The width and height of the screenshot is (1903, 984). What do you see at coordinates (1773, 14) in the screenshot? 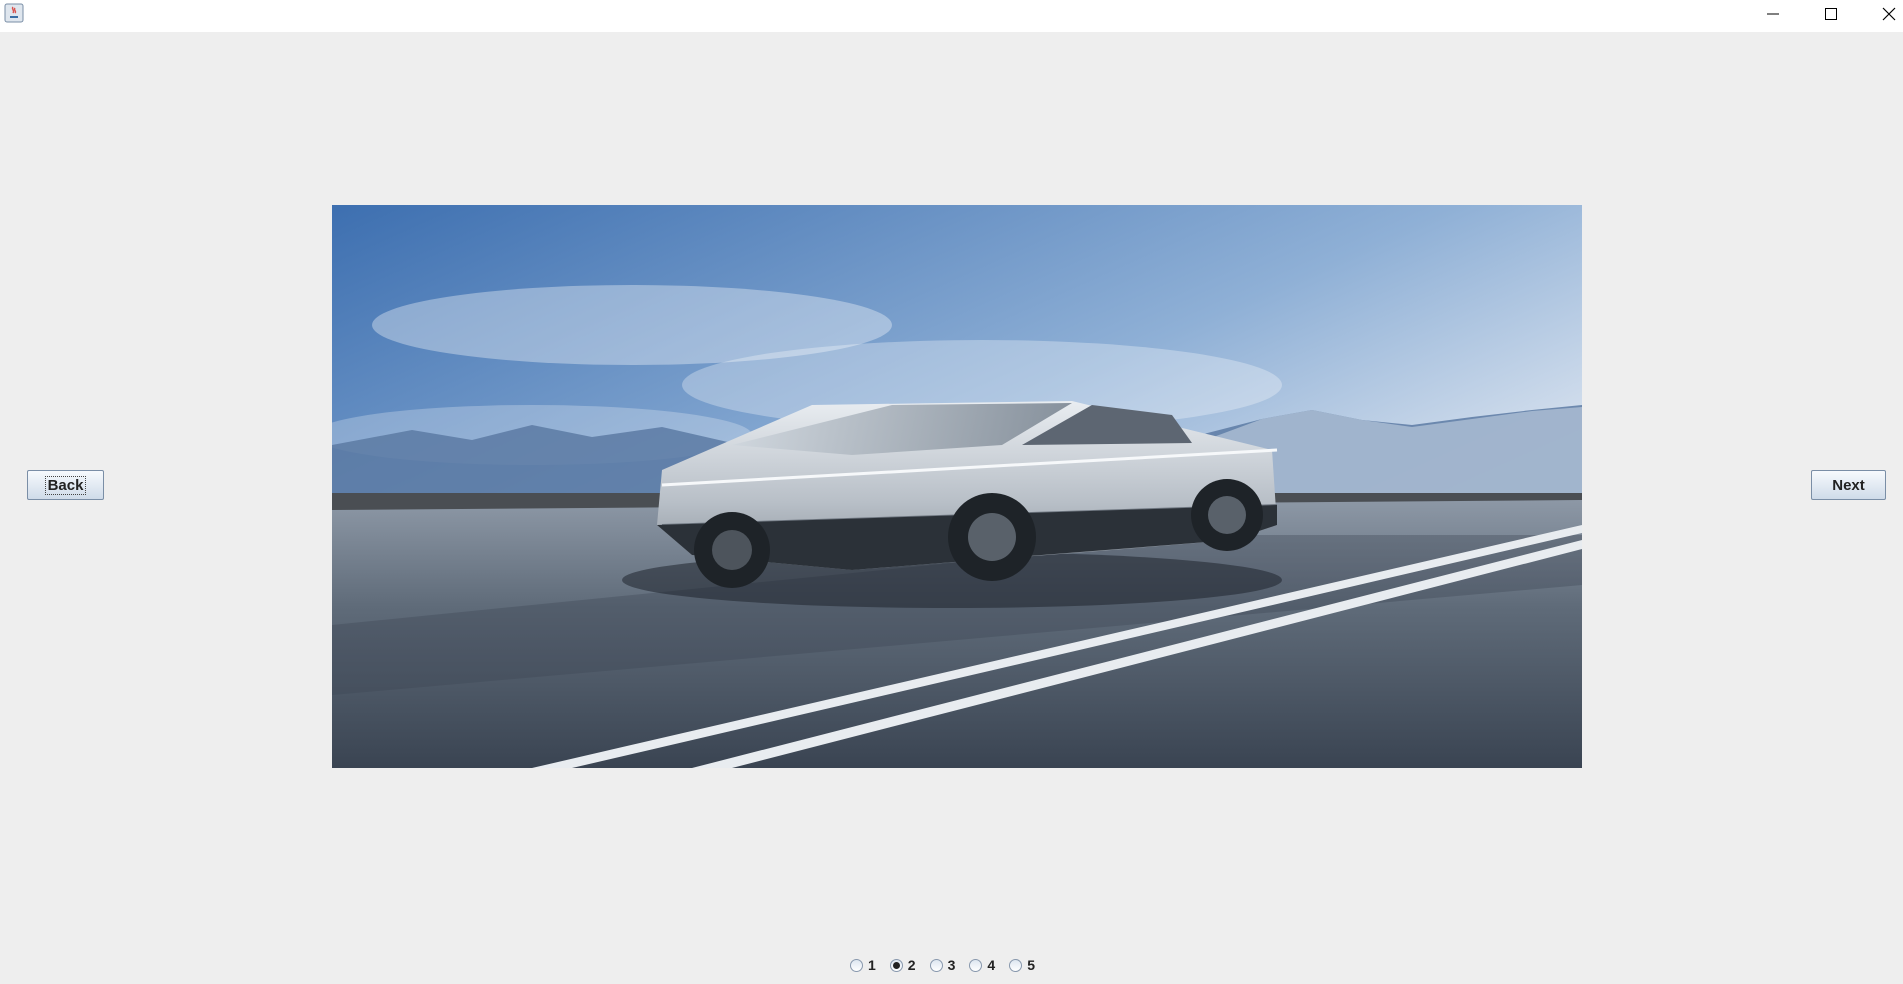
I see `minimize-icon` at bounding box center [1773, 14].